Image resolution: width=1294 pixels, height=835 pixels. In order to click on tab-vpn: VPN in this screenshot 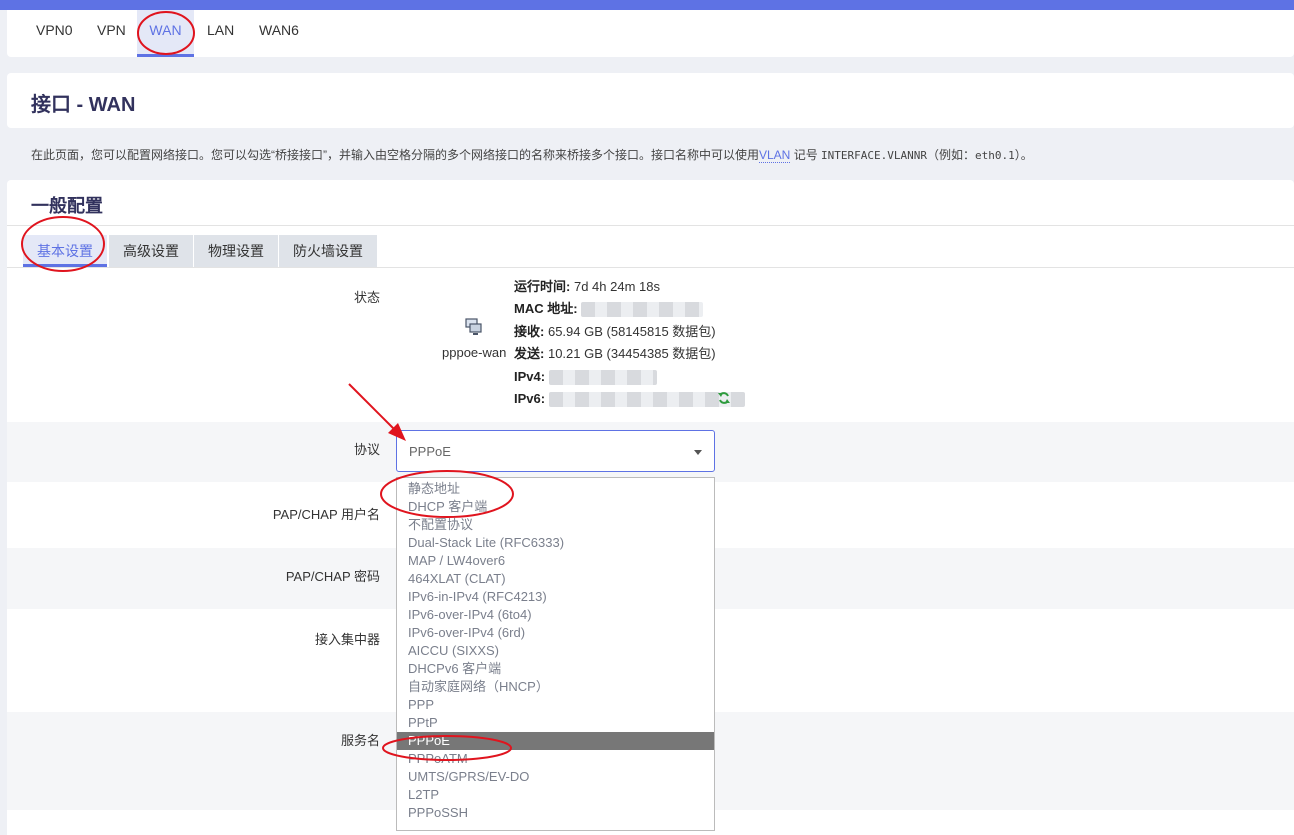, I will do `click(111, 33)`.